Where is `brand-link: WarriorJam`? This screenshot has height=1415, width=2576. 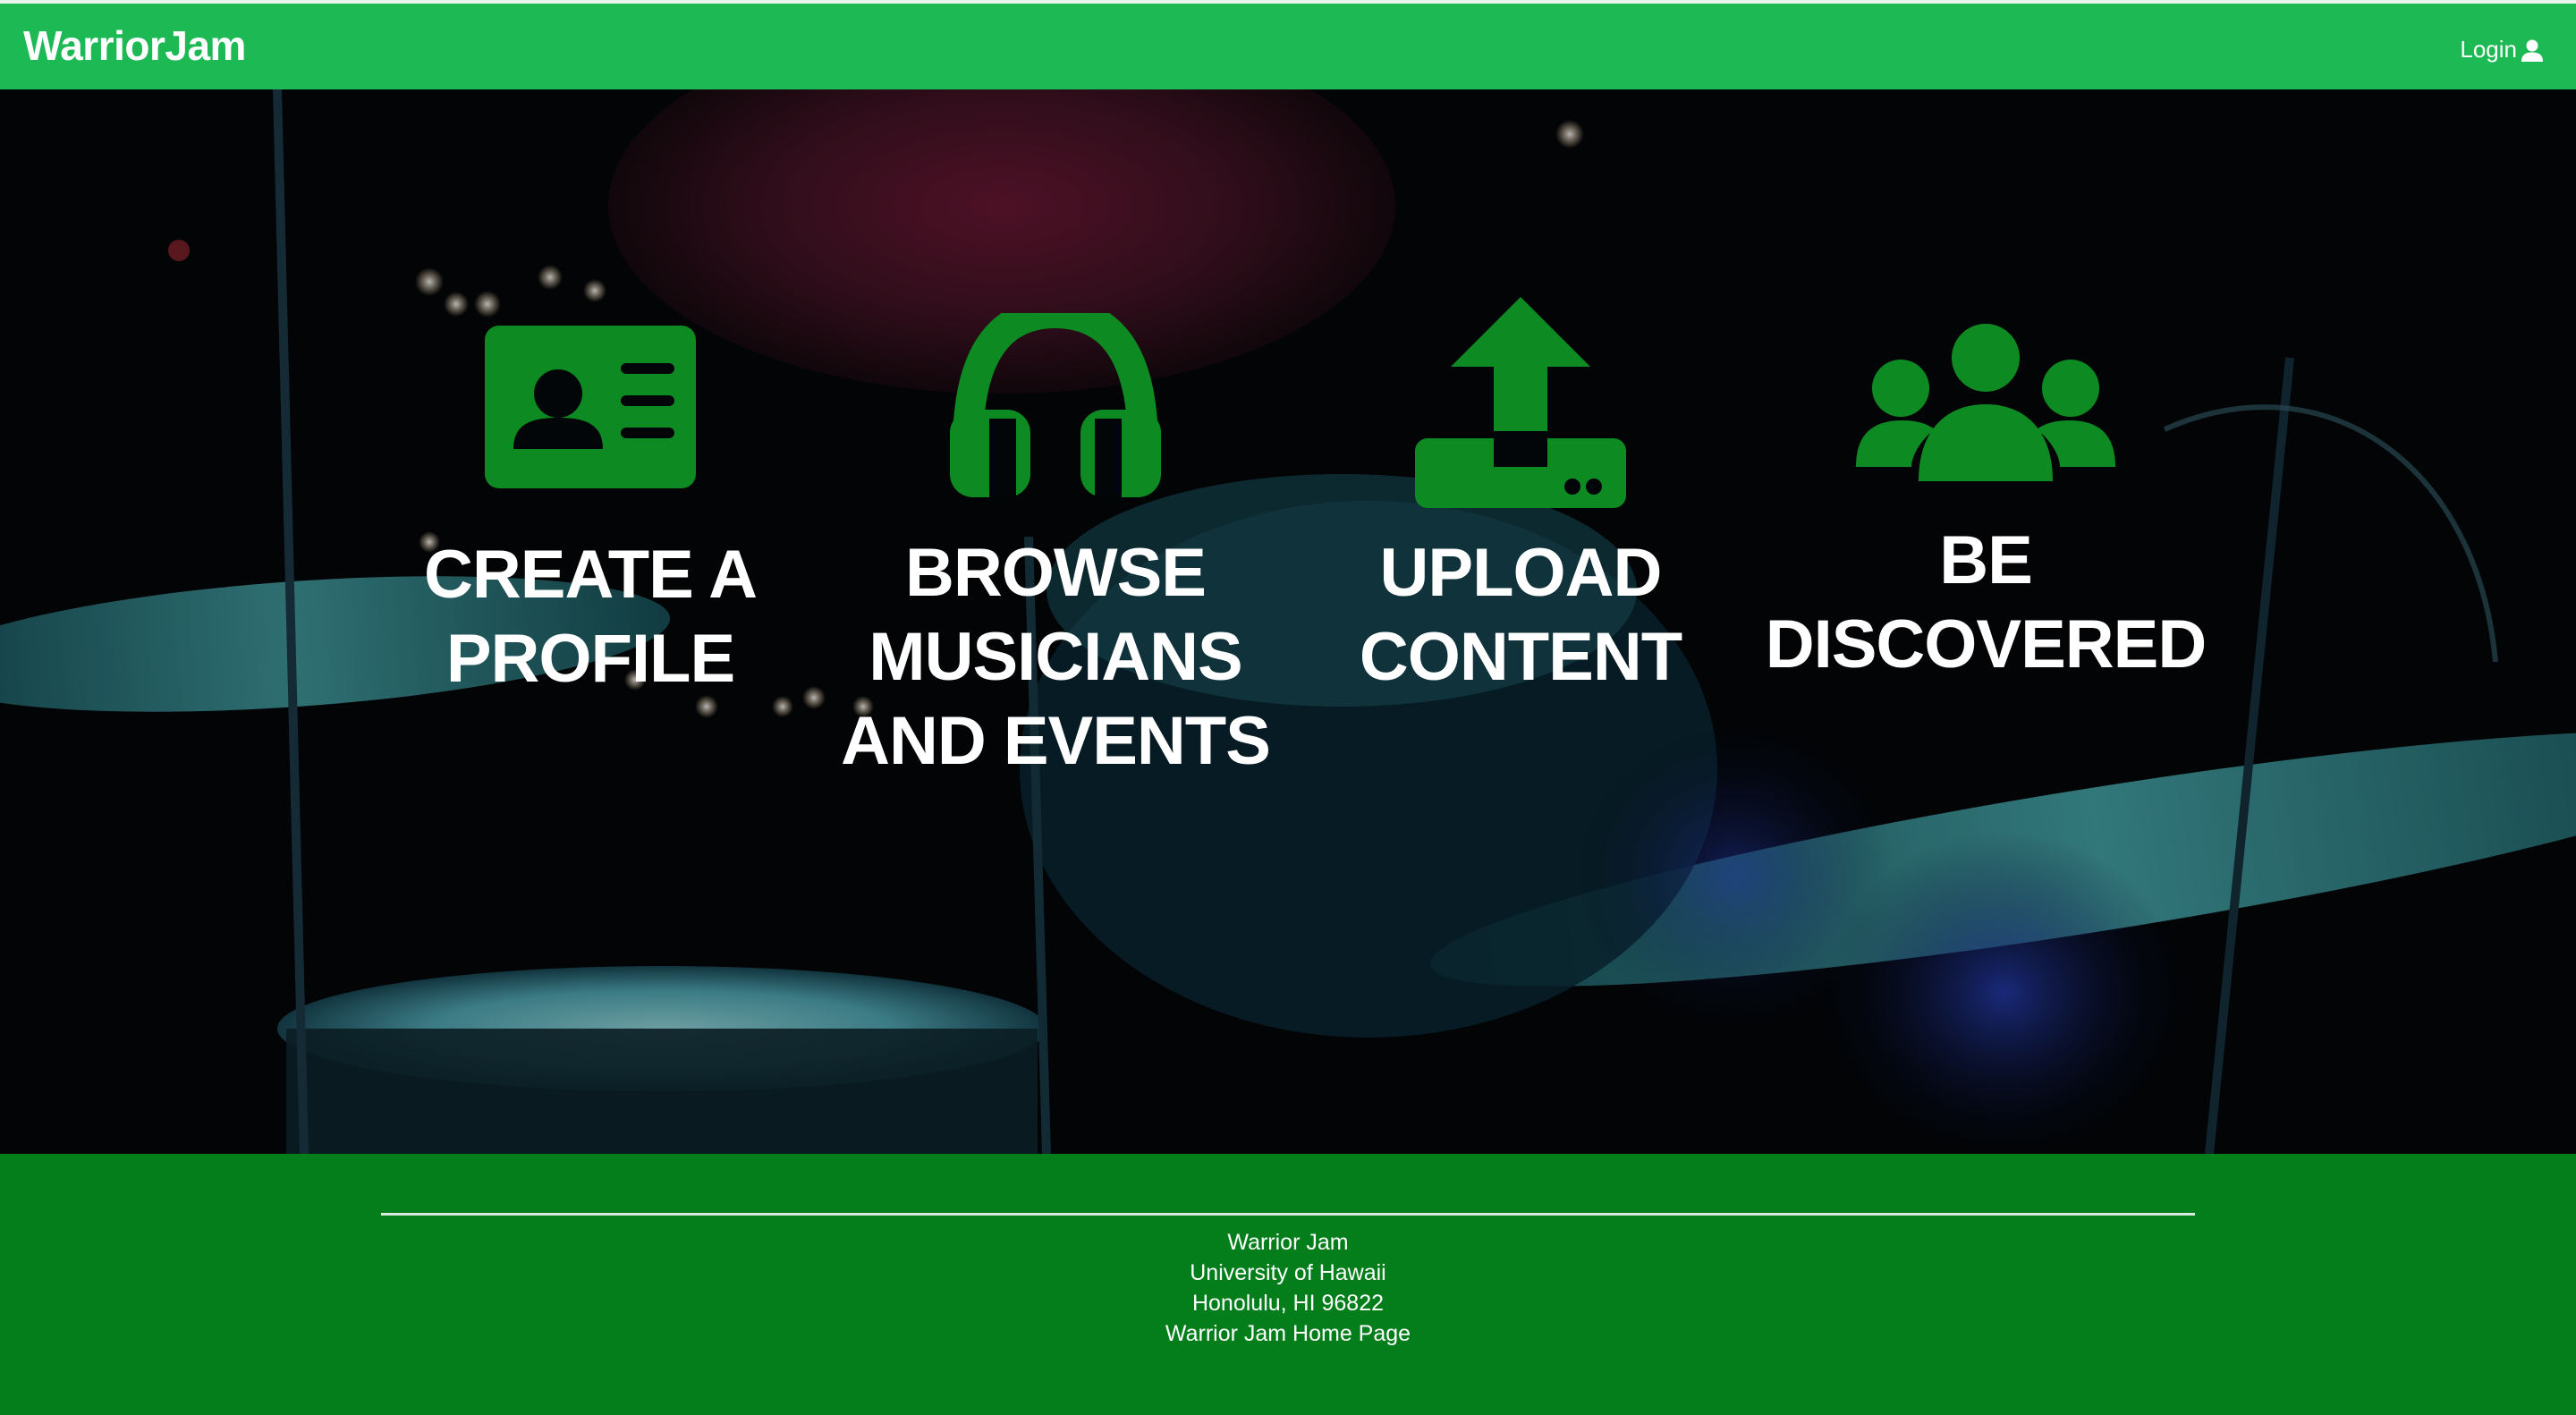
brand-link: WarriorJam is located at coordinates (134, 45).